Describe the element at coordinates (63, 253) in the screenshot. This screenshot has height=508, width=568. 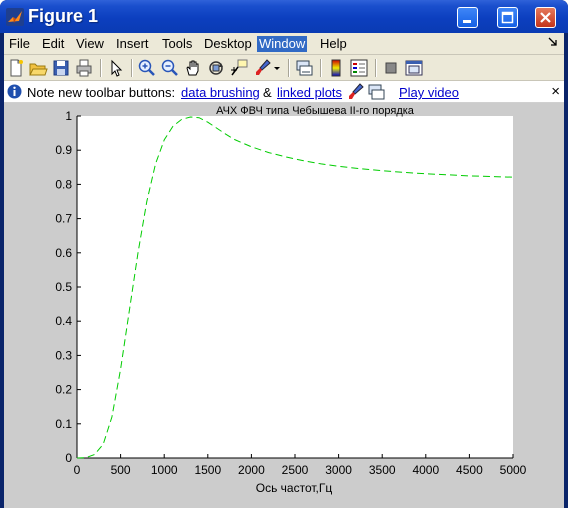
I see `y-tick-label: 0.6` at that location.